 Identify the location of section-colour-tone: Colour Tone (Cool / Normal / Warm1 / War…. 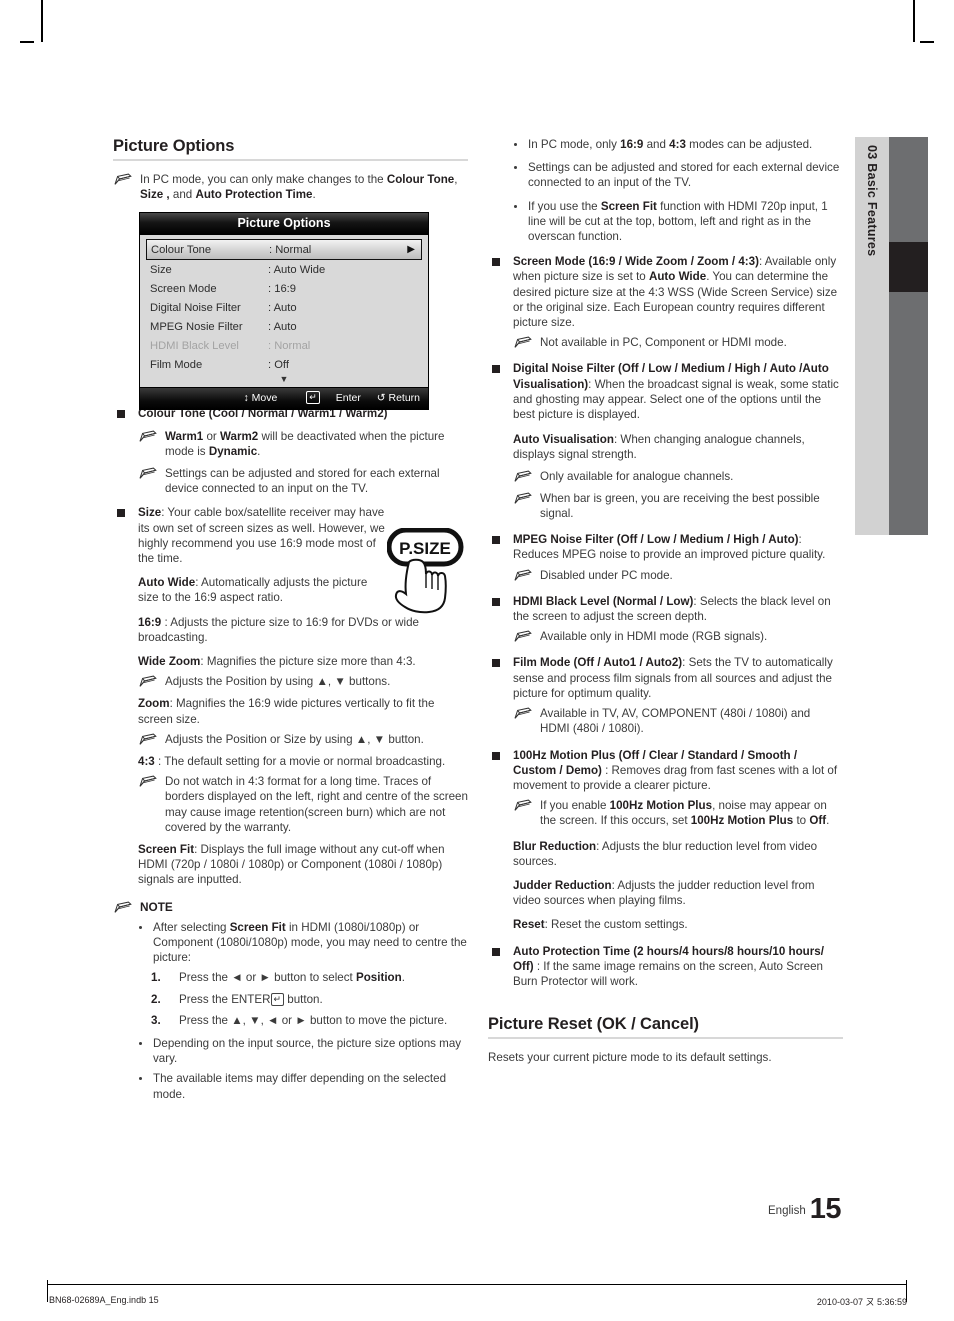
(290, 451).